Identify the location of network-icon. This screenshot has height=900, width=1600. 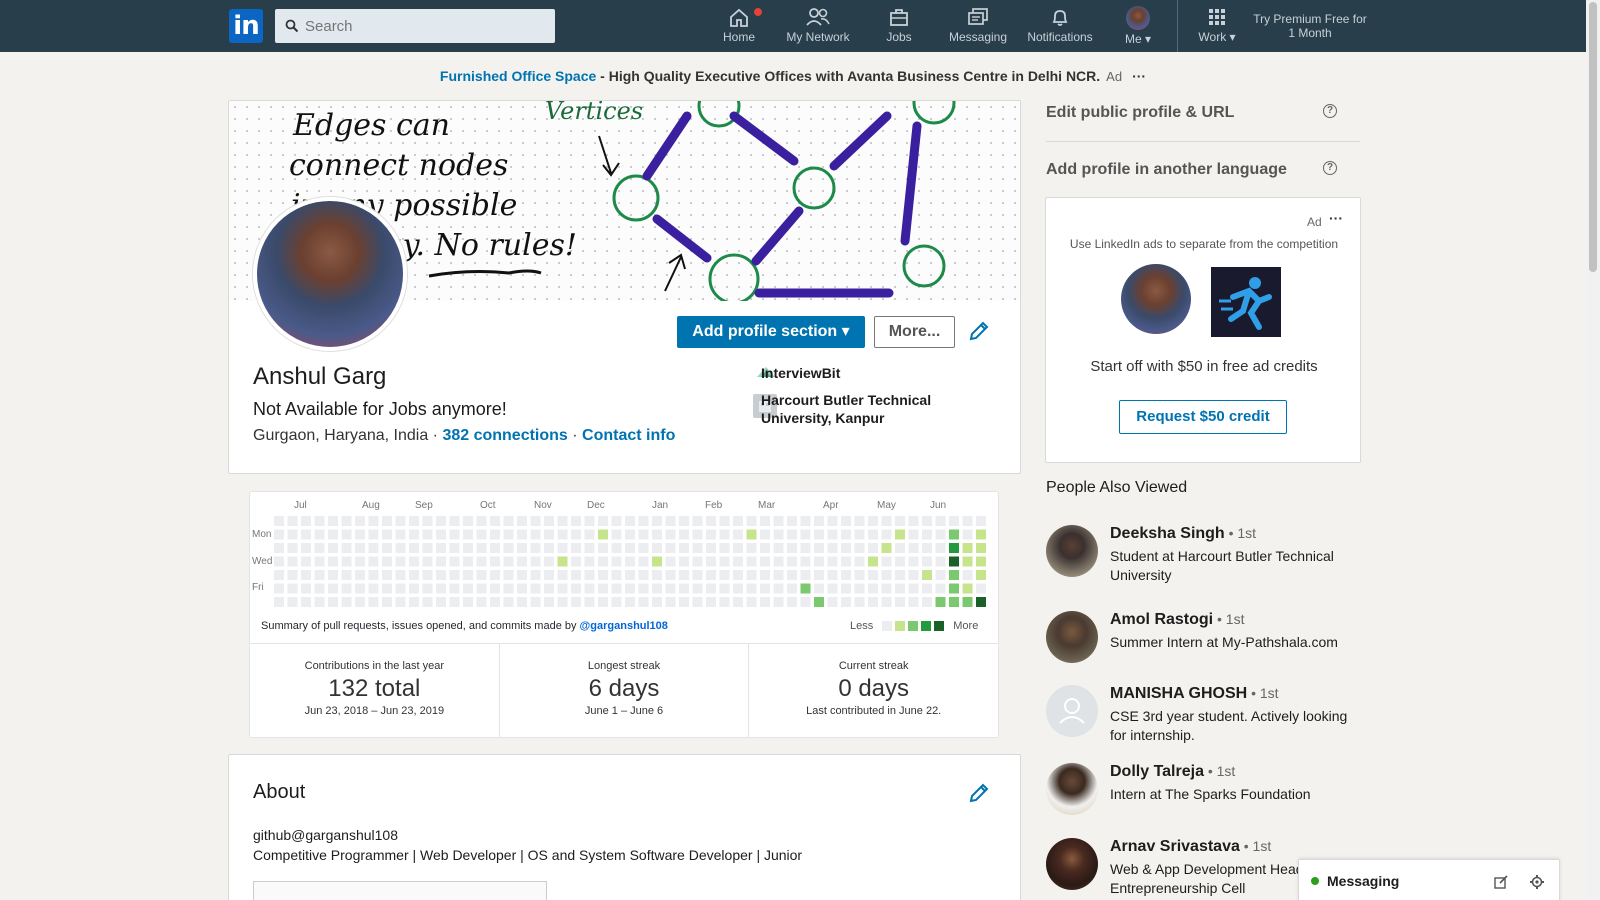
(818, 17).